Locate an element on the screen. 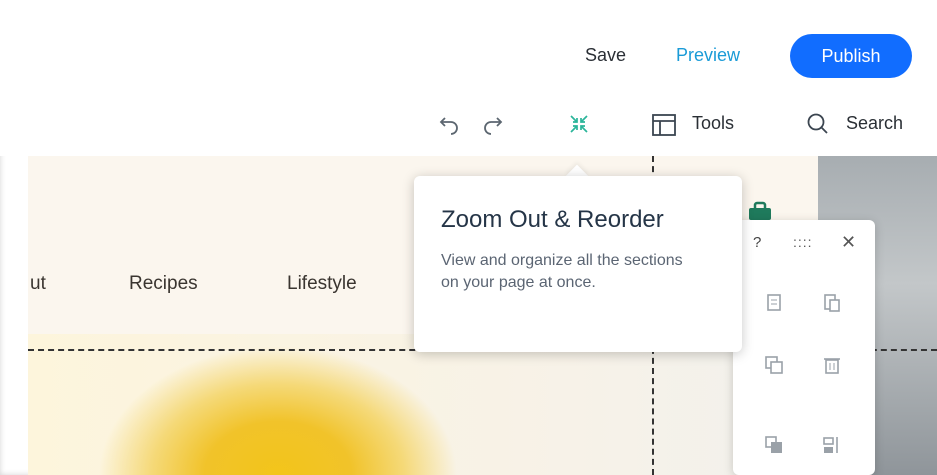 The image size is (937, 475). drag-handle: :::: is located at coordinates (803, 242).